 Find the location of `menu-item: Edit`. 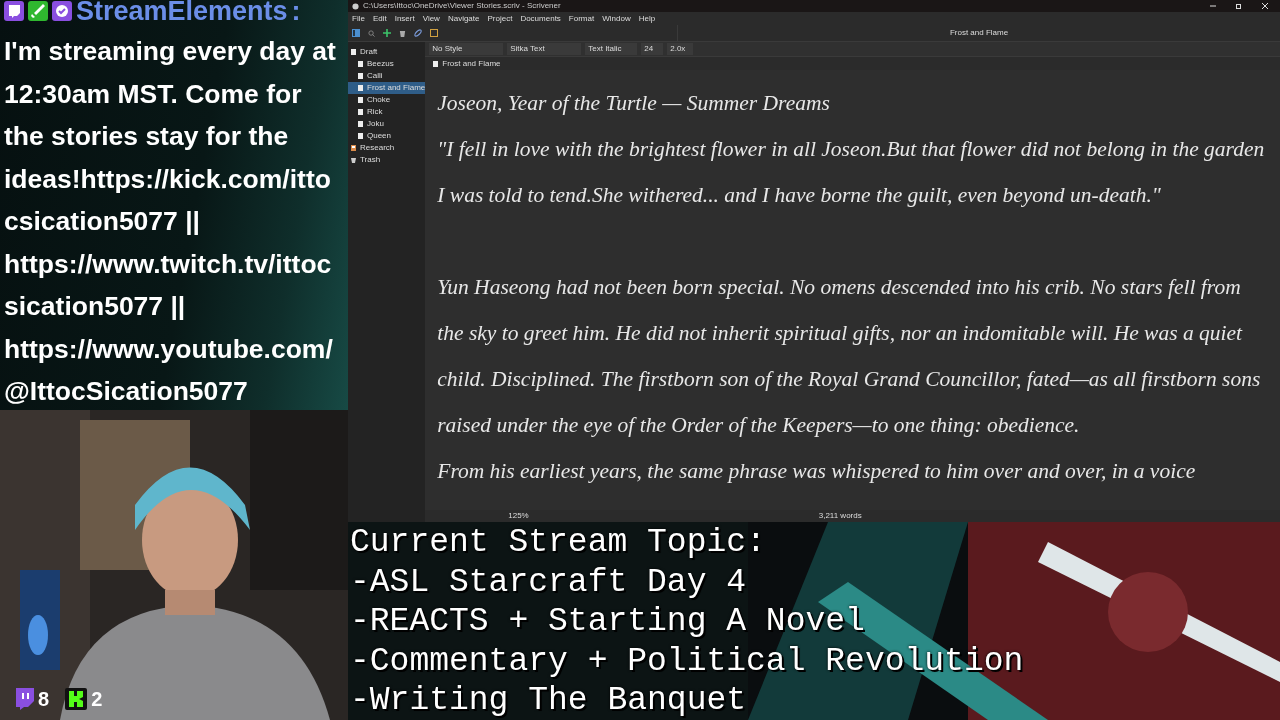

menu-item: Edit is located at coordinates (379, 18).